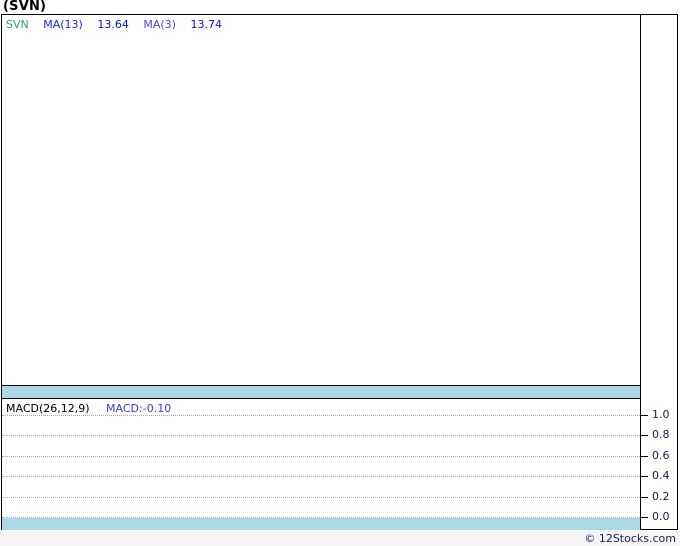 This screenshot has width=680, height=546. Describe the element at coordinates (321, 476) in the screenshot. I see `macd-gridline-0.4` at that location.